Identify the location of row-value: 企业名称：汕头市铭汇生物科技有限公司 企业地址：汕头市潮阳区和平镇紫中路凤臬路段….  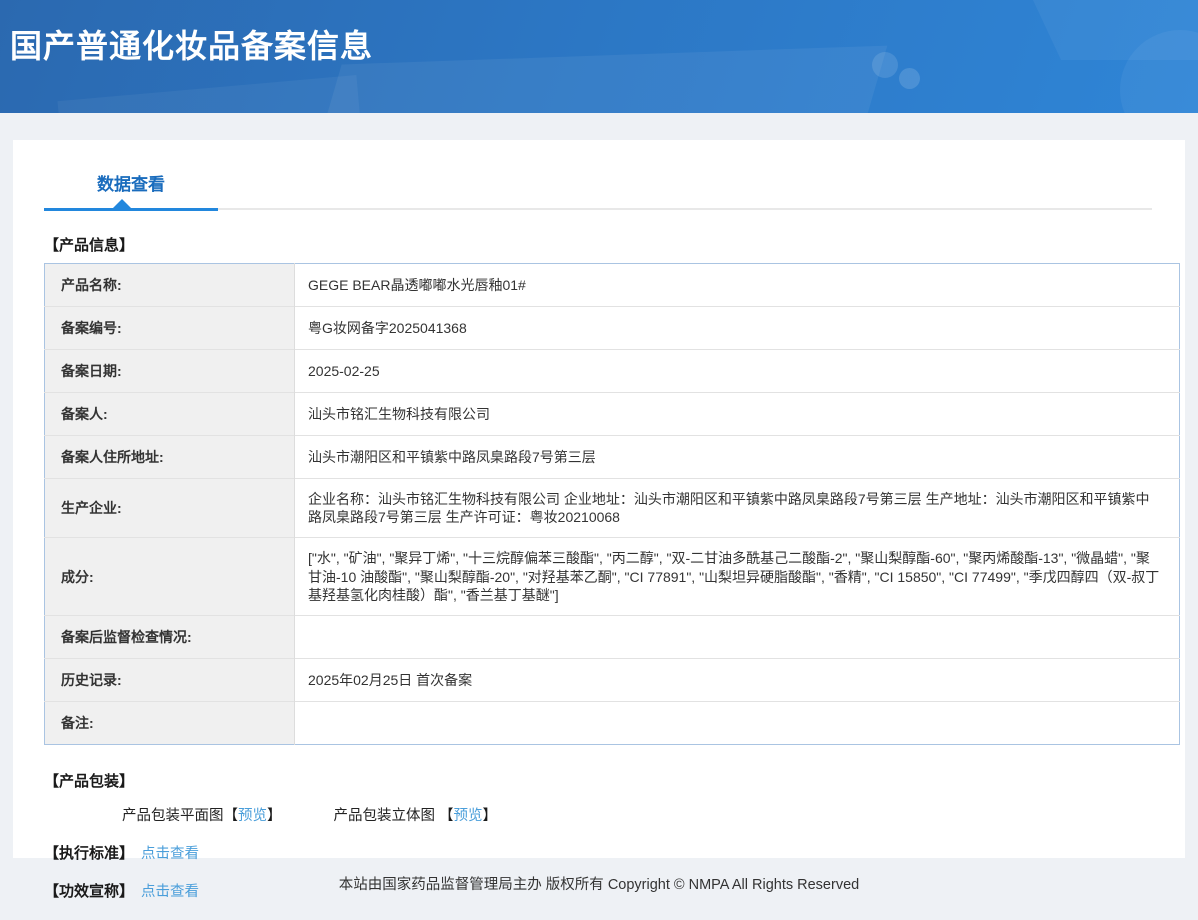
(737, 507).